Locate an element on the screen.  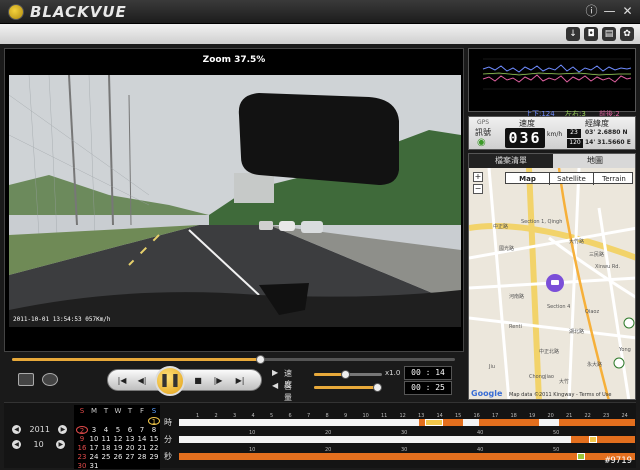
calendar-day: 28 is located at coordinates (142, 457).